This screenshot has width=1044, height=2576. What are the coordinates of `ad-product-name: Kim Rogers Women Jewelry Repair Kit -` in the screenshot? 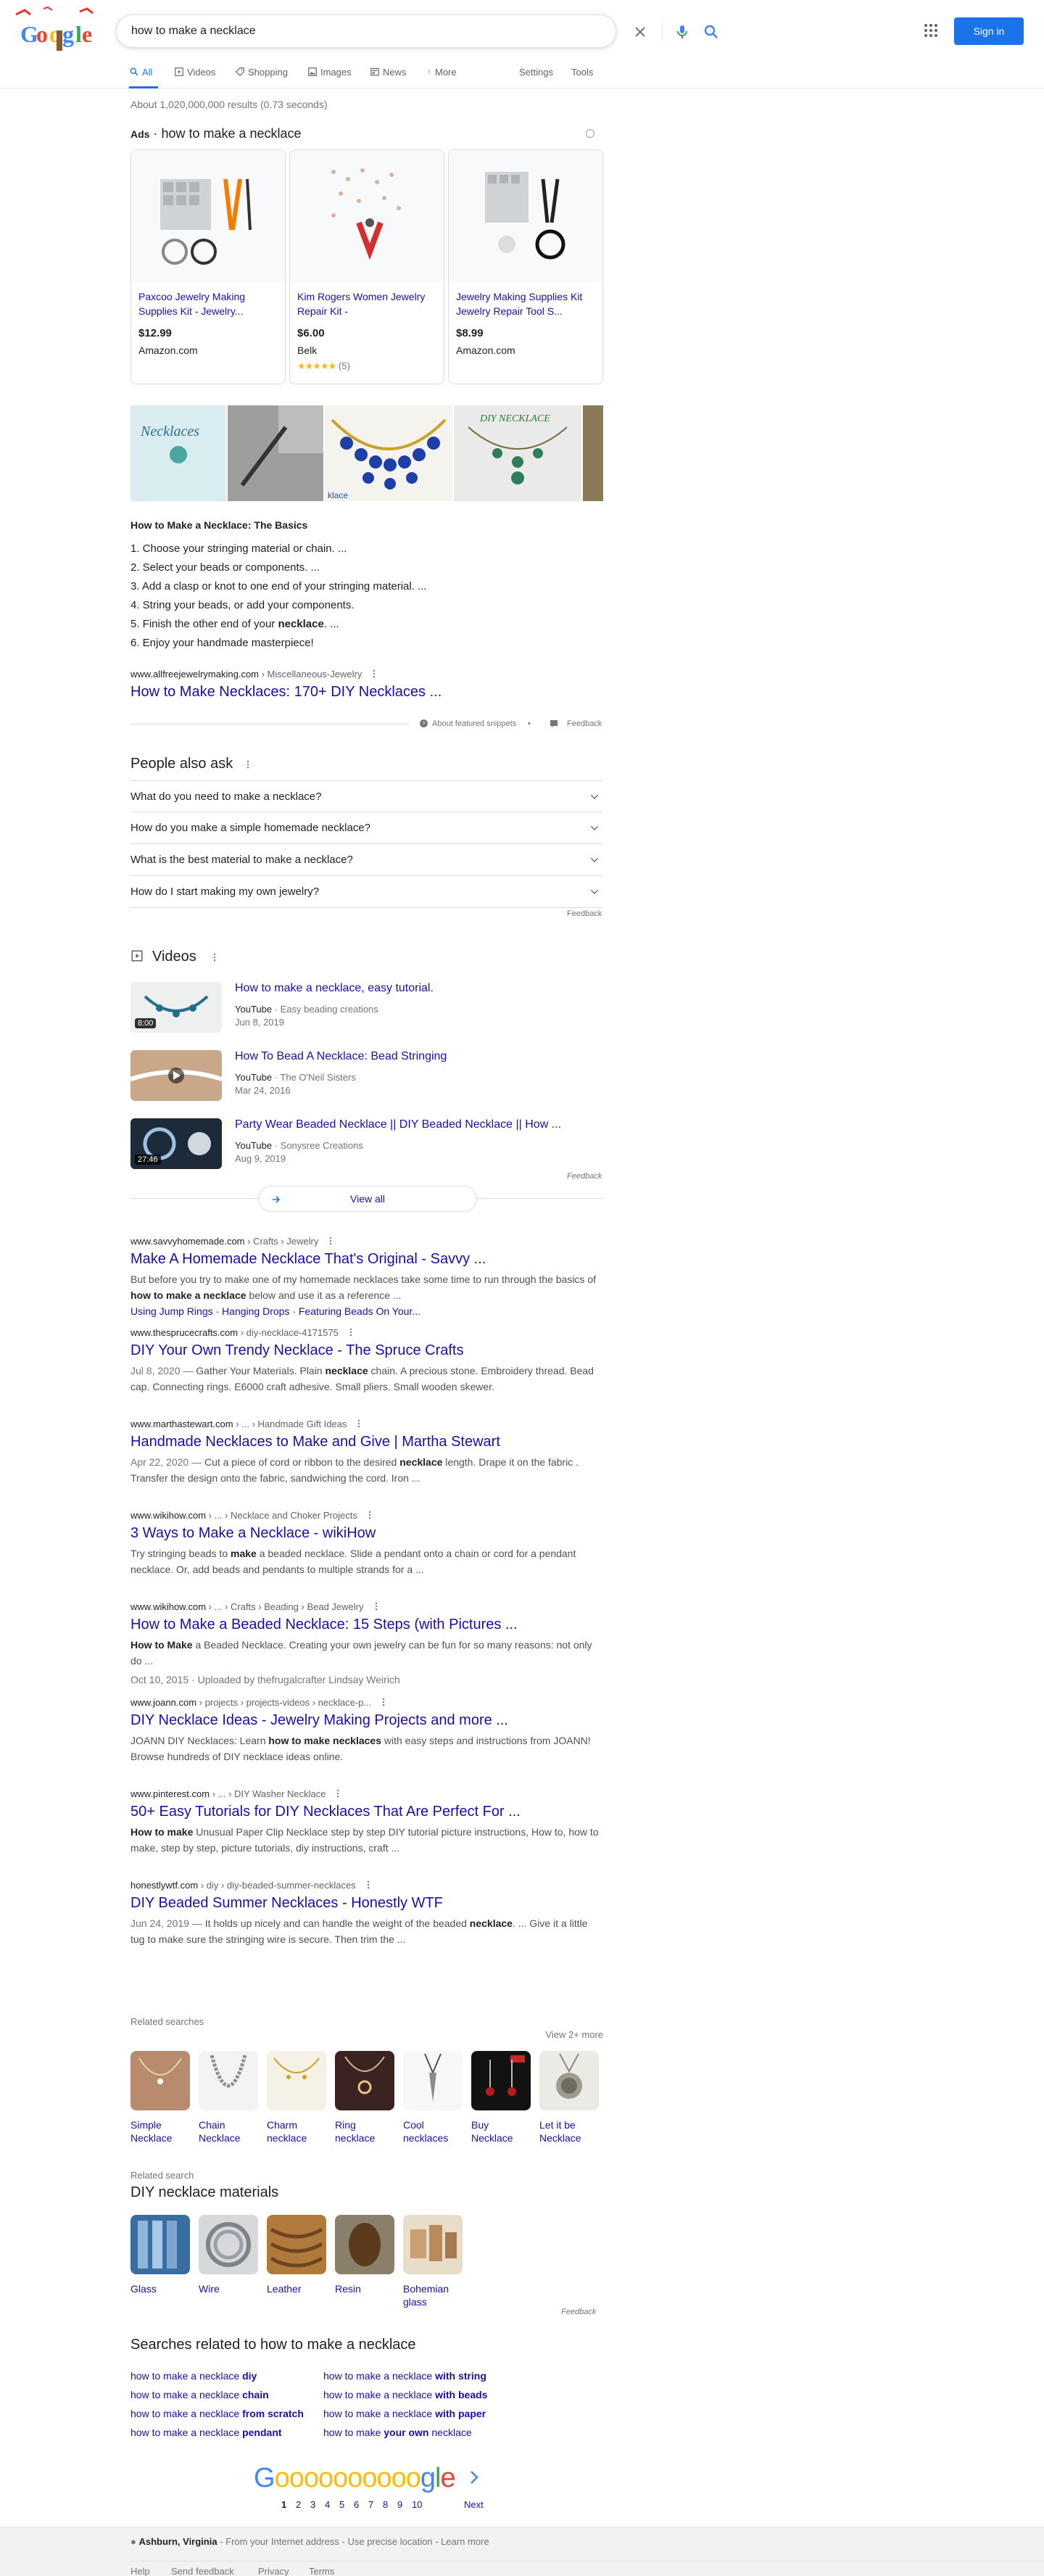 It's located at (368, 303).